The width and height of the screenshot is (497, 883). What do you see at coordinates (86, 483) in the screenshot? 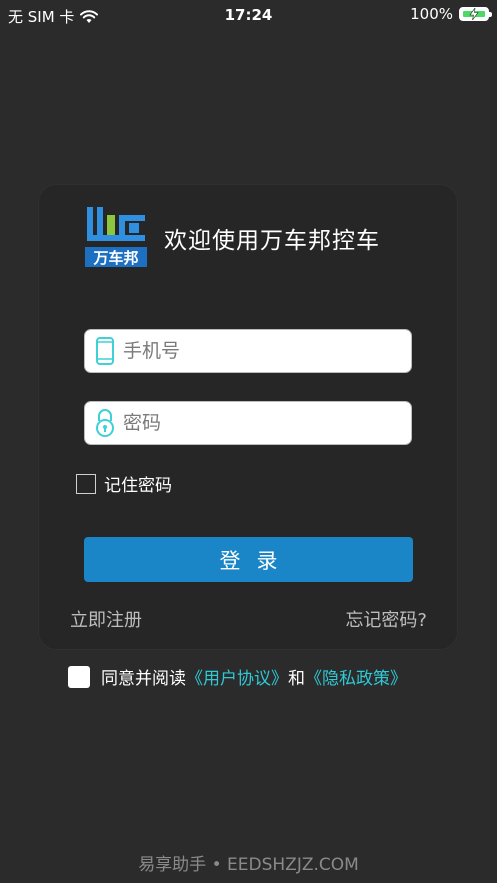
I see `remember-checkbox` at bounding box center [86, 483].